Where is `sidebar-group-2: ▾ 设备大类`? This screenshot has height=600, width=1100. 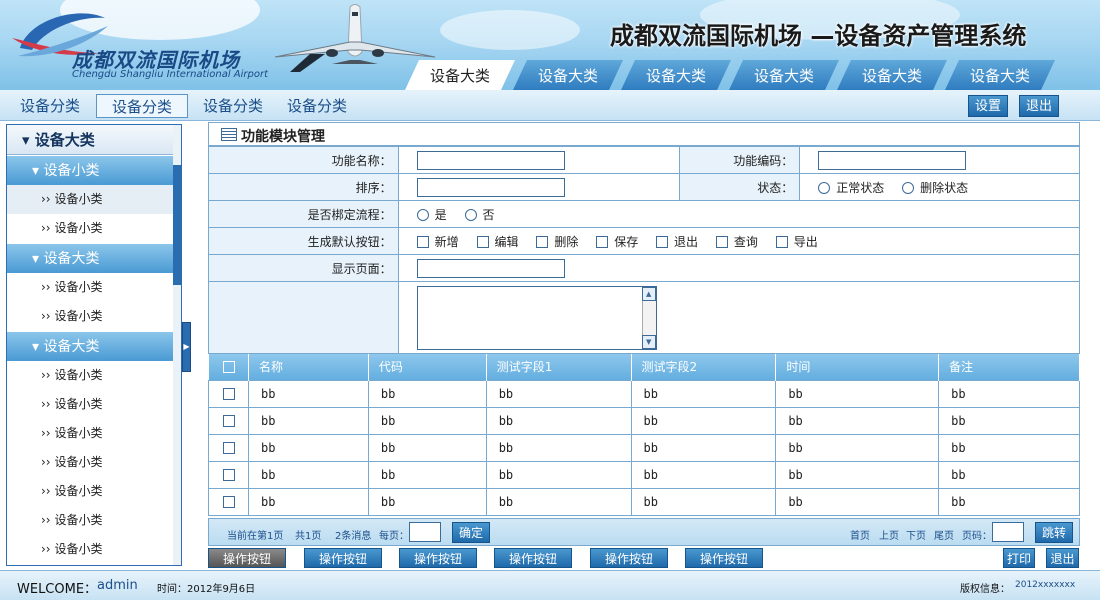 sidebar-group-2: ▾ 设备大类 is located at coordinates (94, 258).